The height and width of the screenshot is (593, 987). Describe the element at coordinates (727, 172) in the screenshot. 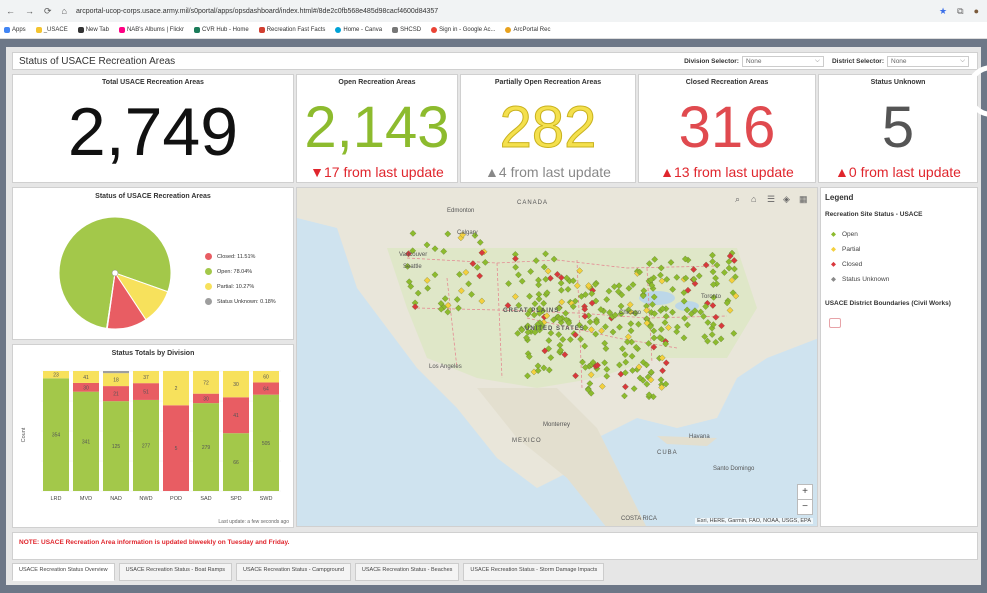

I see `kpi-change: ▲13 from last update` at that location.